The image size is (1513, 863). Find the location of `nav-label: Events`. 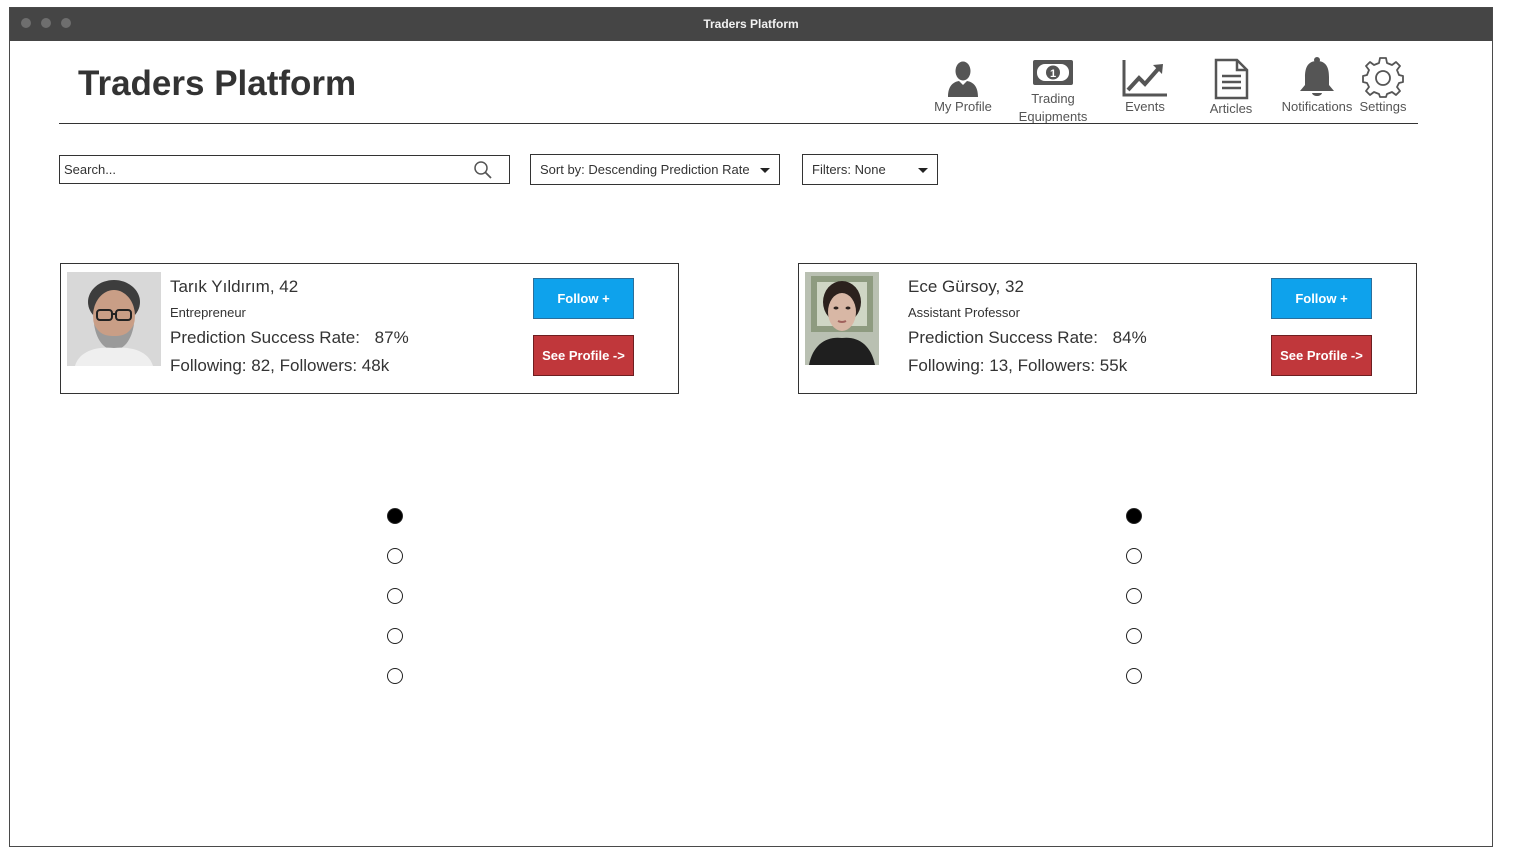

nav-label: Events is located at coordinates (1145, 106).